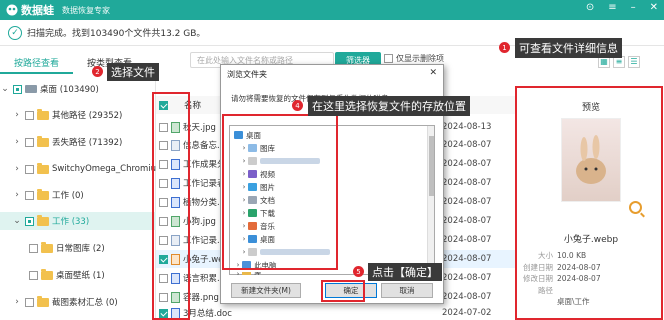 The image size is (664, 320). I want to click on file-row: 3月总结.doc 2024-07-02, so click(336, 312).